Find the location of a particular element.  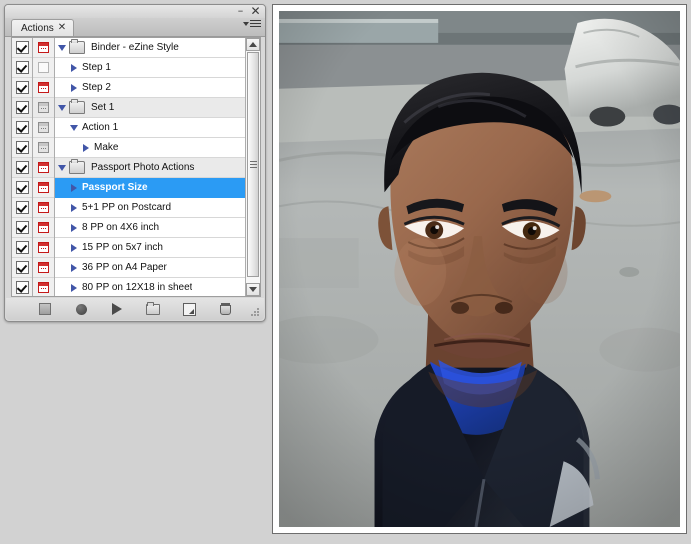

resize-grip-icon is located at coordinates (255, 312).